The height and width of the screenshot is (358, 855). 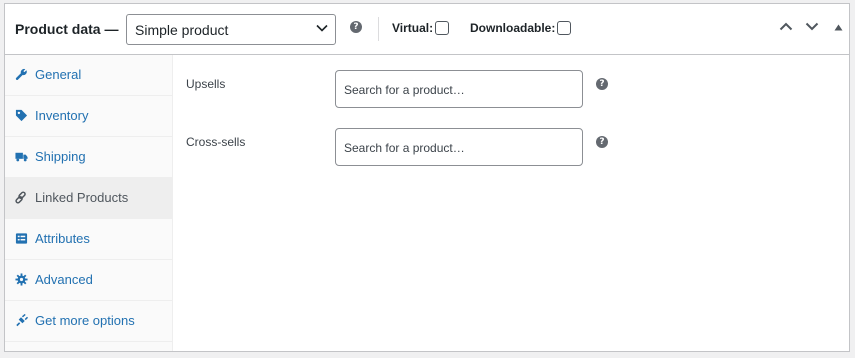 What do you see at coordinates (21, 115) in the screenshot?
I see `tag-icon` at bounding box center [21, 115].